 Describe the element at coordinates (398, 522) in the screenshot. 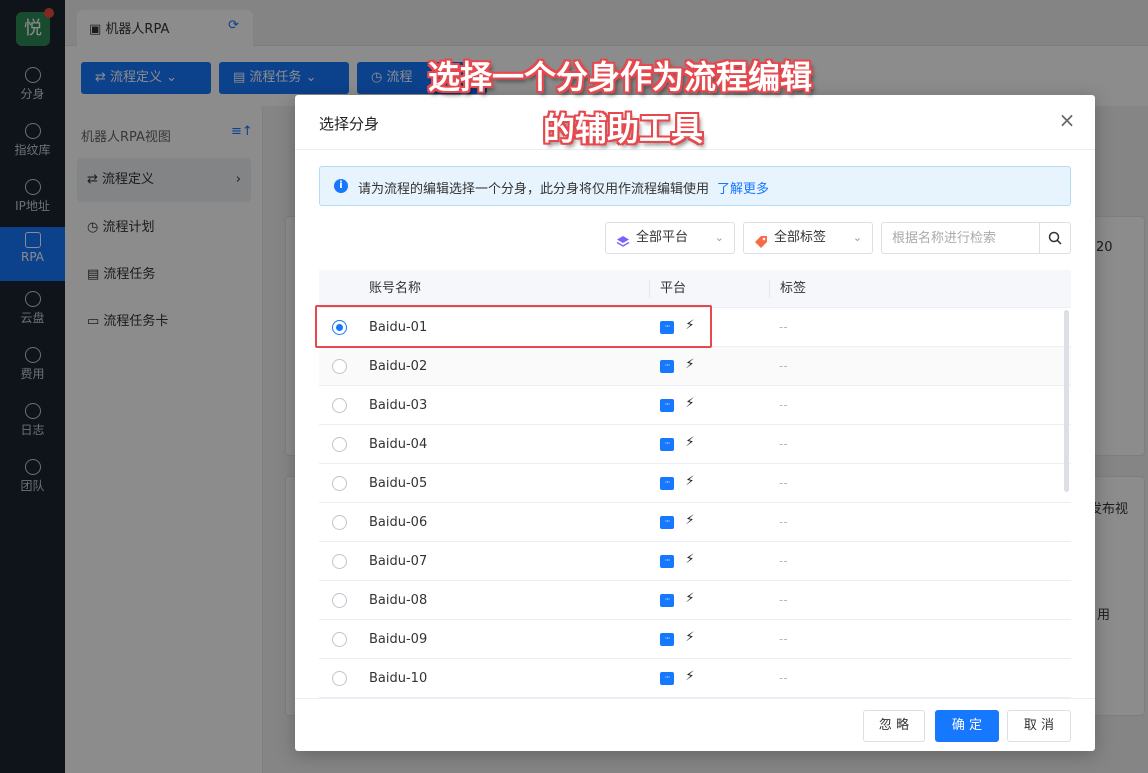

I see `account-name: Baidu-06` at that location.